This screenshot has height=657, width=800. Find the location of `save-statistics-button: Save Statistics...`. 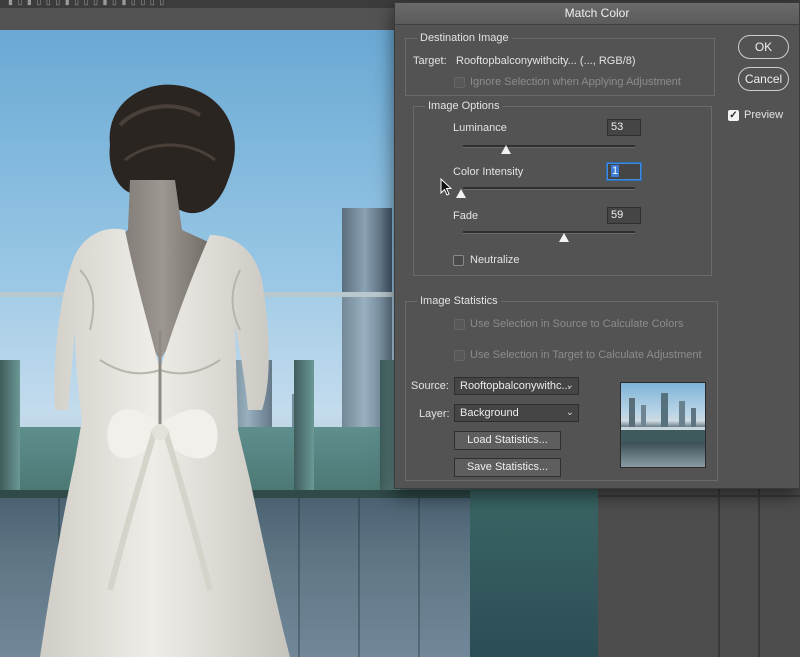

save-statistics-button: Save Statistics... is located at coordinates (507, 467).